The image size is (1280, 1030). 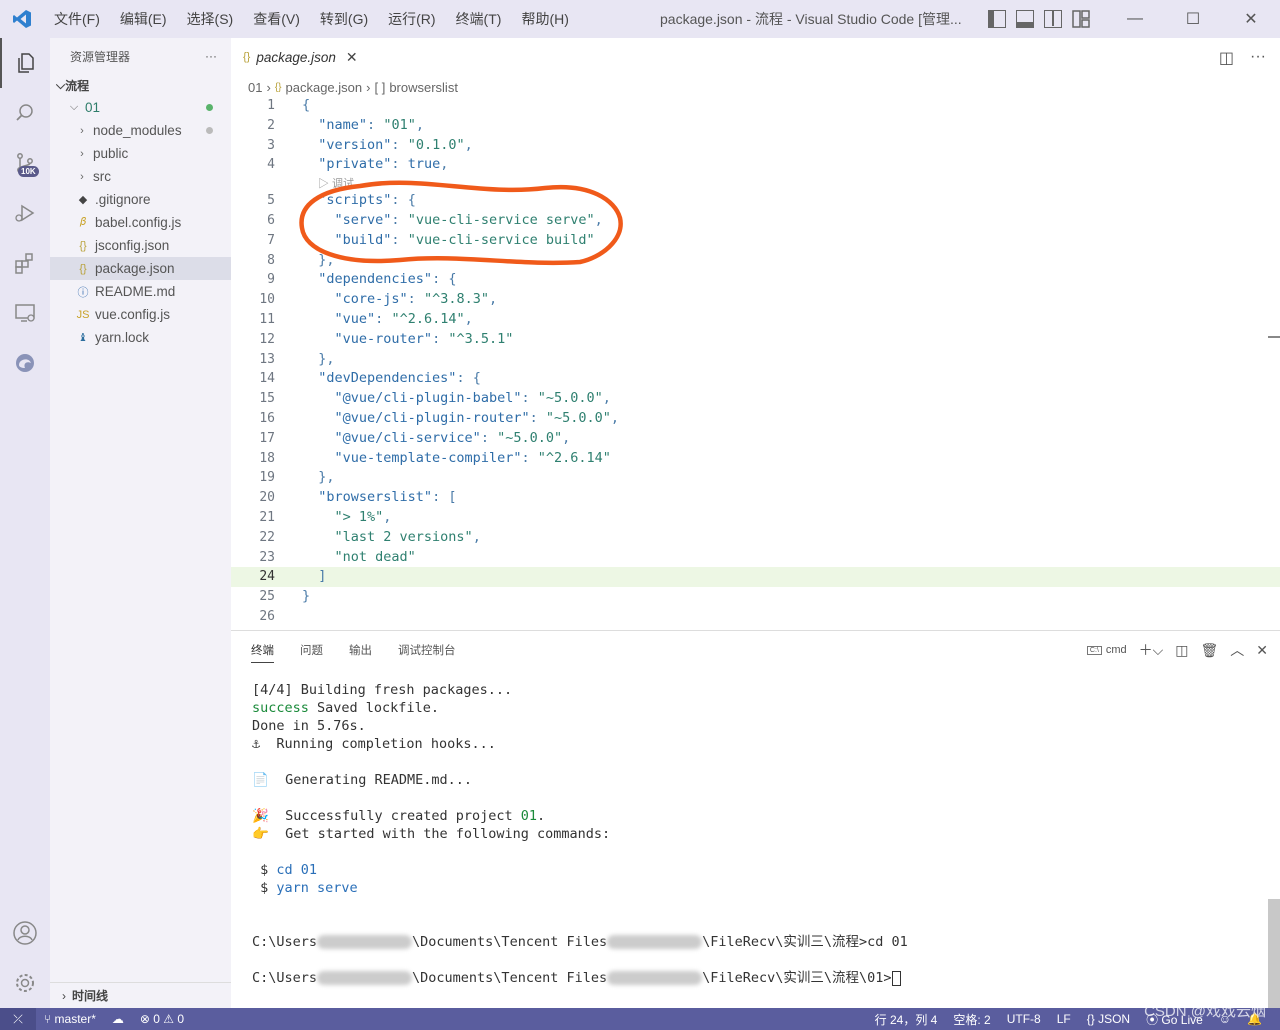 What do you see at coordinates (25, 113) in the screenshot?
I see `search-icon` at bounding box center [25, 113].